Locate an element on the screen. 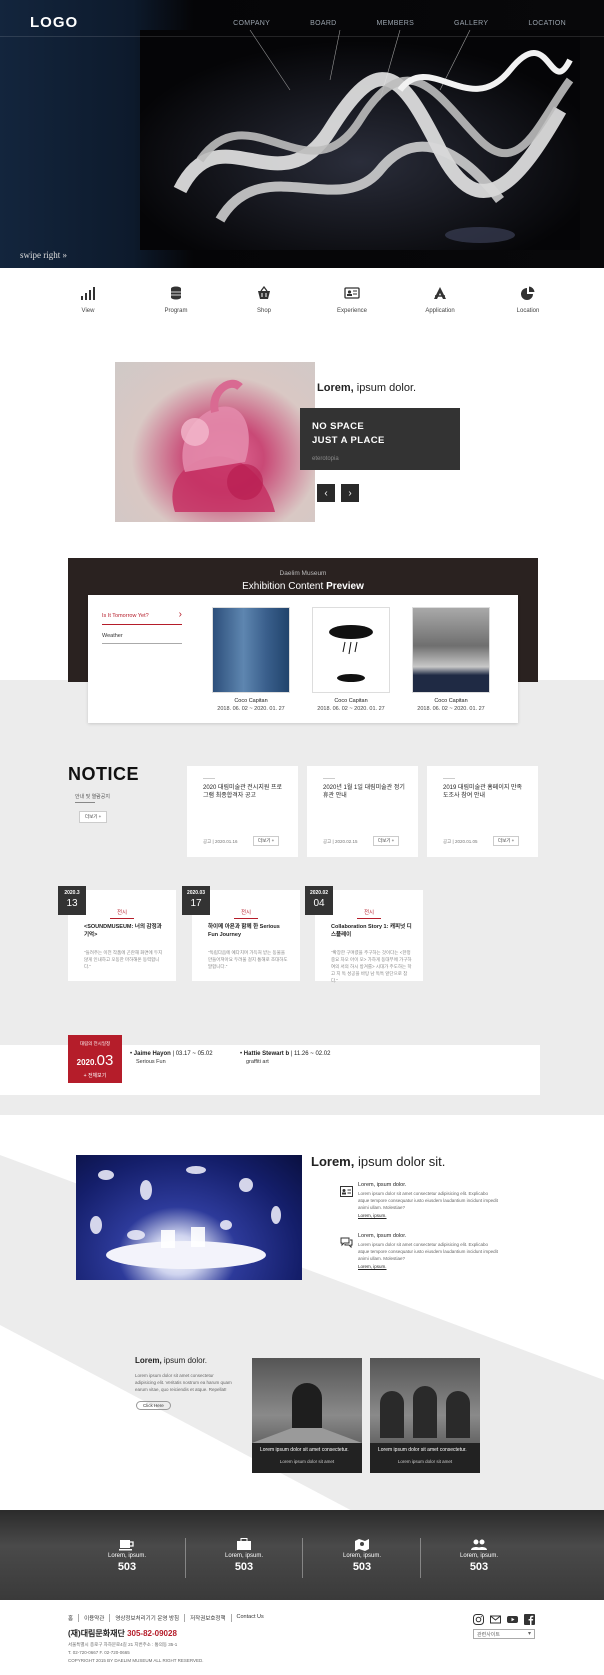  facebook-icon is located at coordinates (529, 1619).